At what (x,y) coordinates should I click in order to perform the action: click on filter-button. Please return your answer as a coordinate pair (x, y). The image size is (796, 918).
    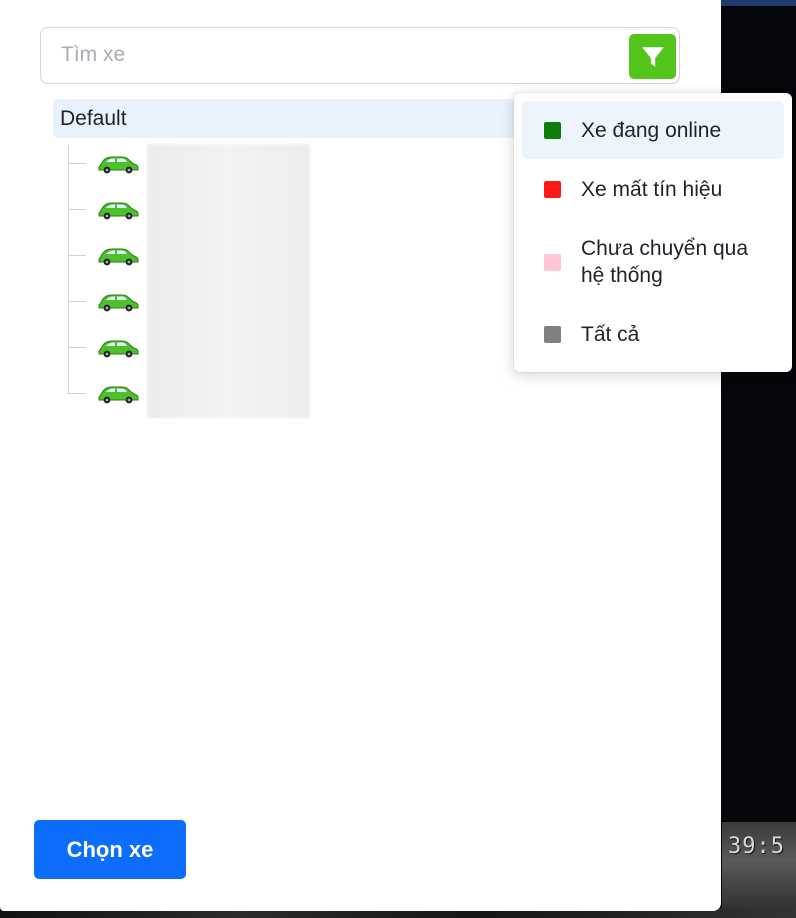
    Looking at the image, I should click on (652, 56).